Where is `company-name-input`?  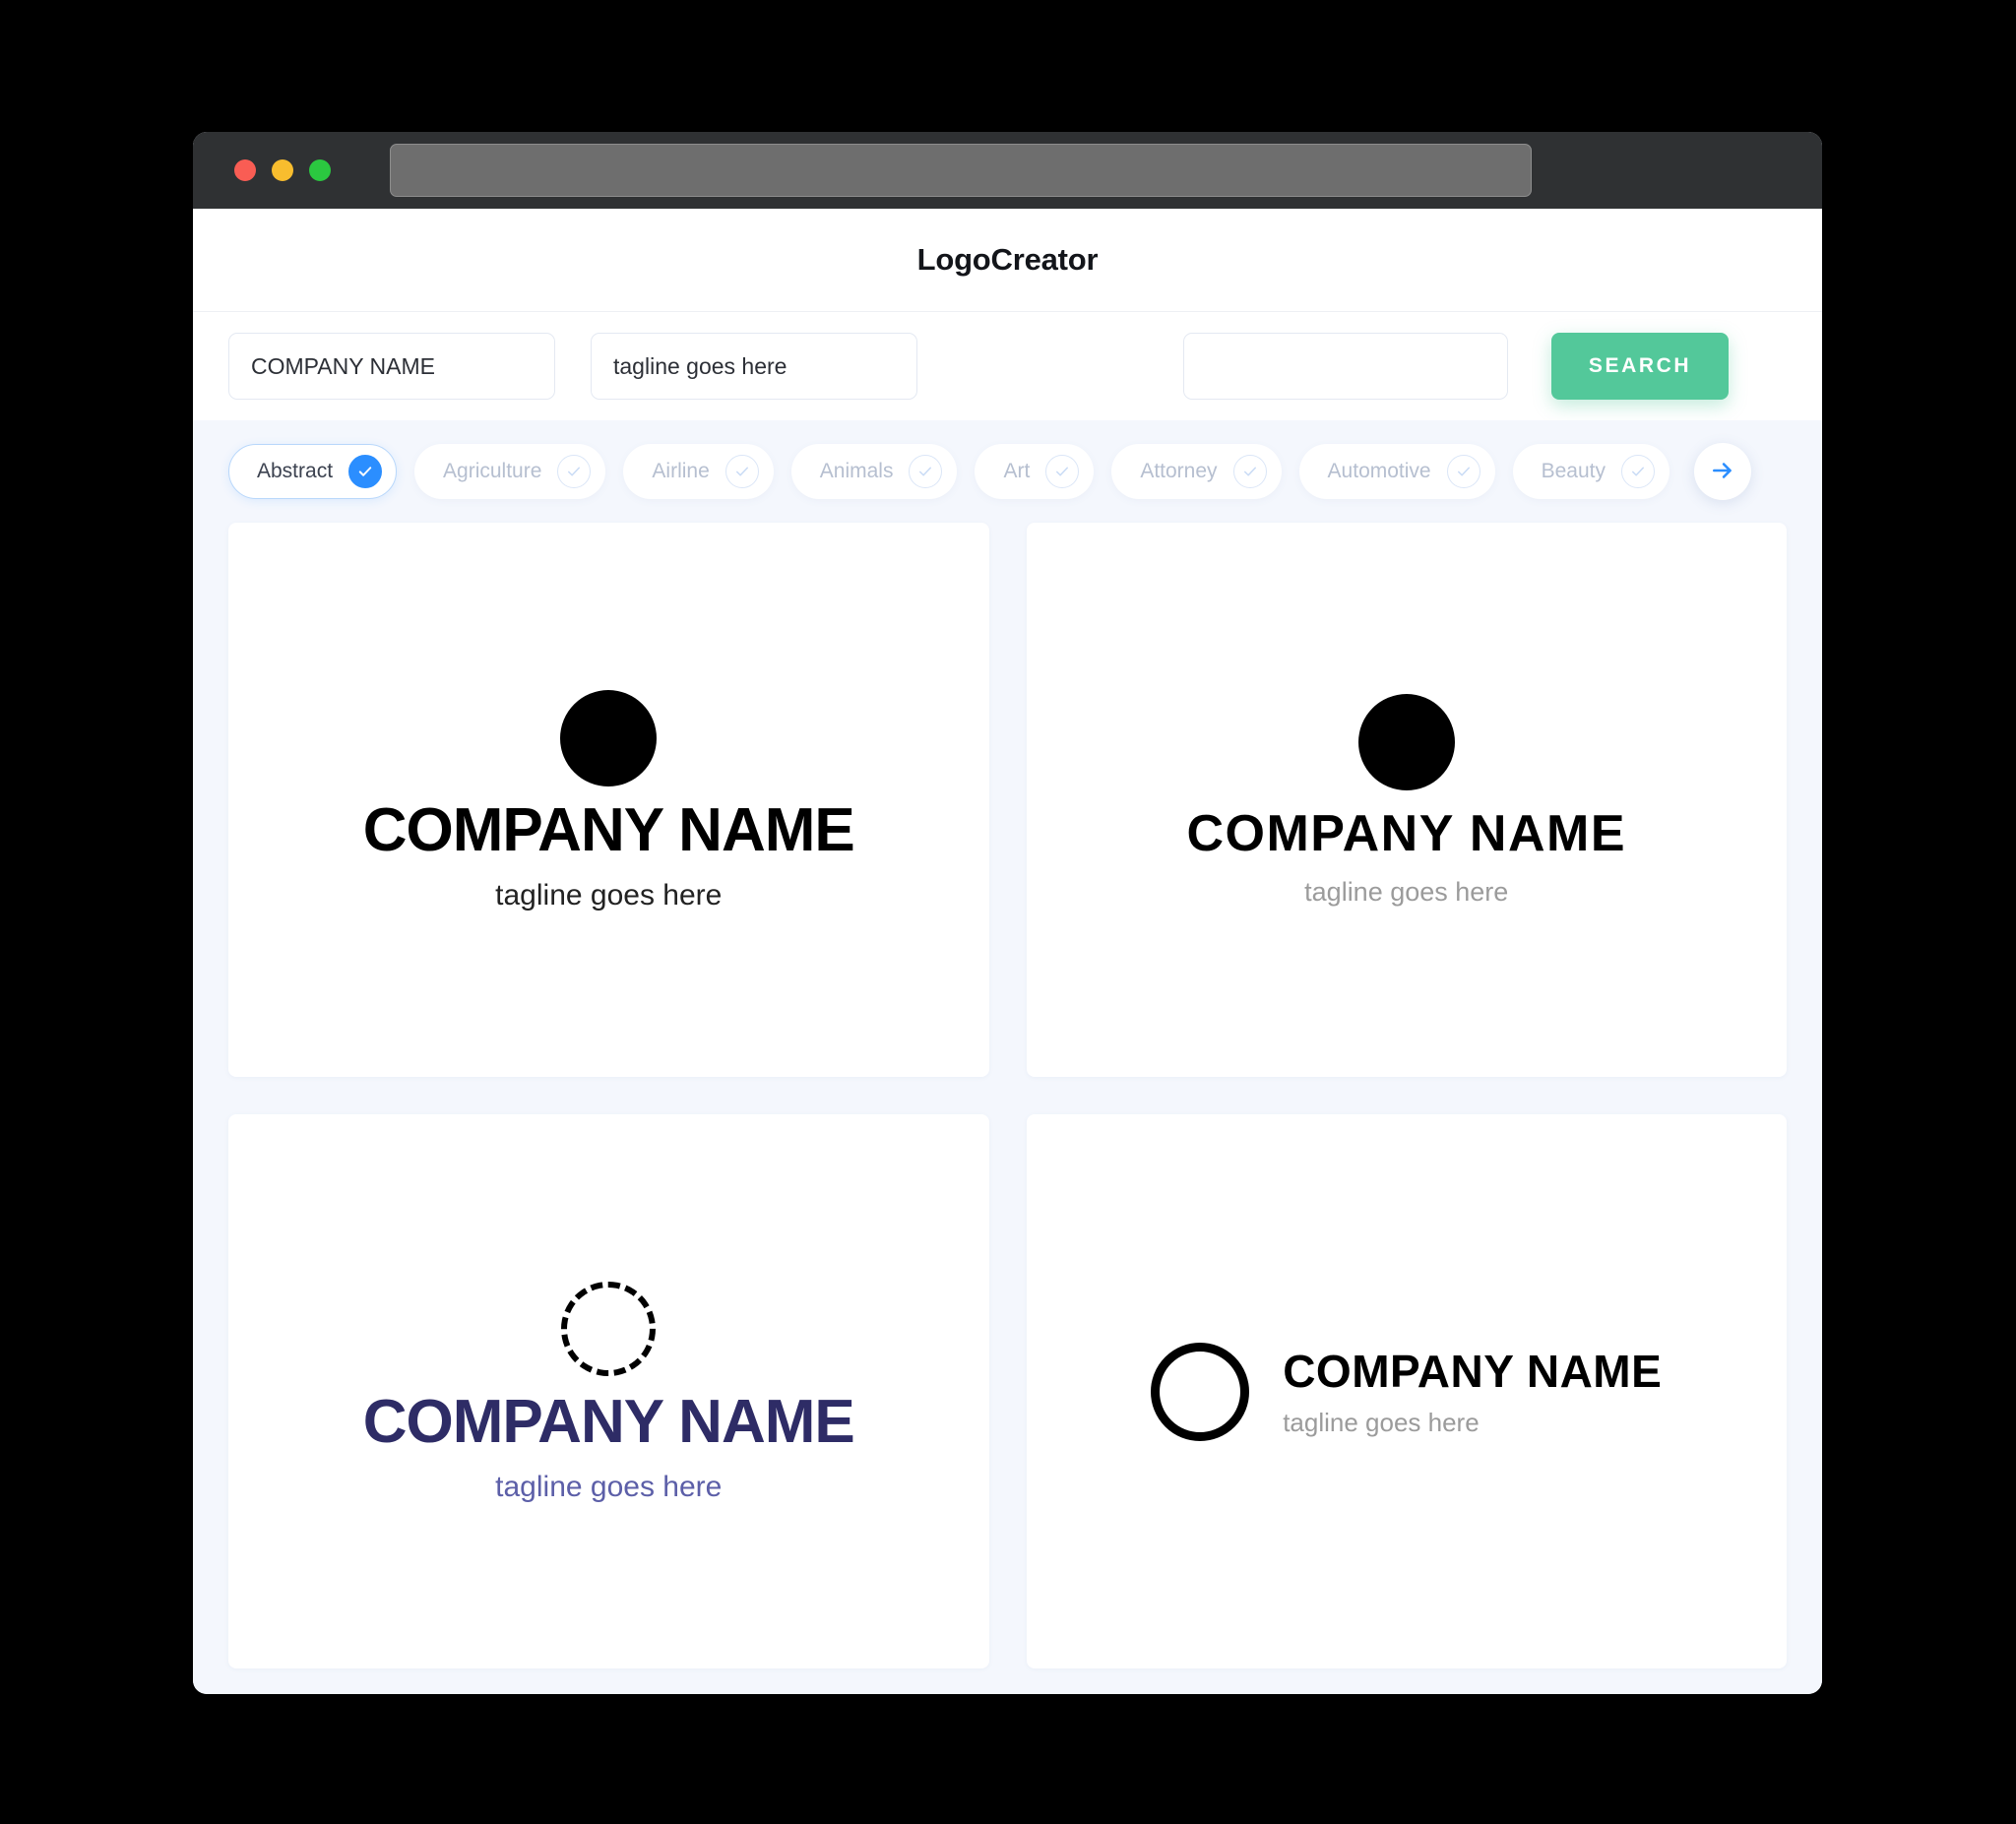 company-name-input is located at coordinates (391, 366).